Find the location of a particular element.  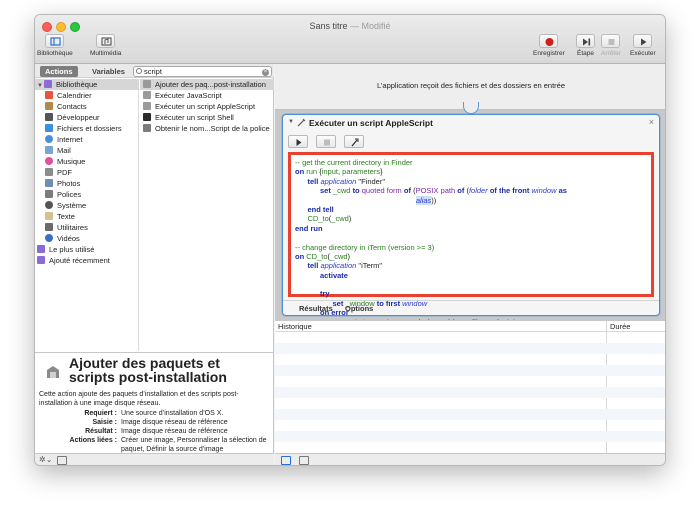

action-item: Obtenir le nom...Script de la police is located at coordinates (207, 128).